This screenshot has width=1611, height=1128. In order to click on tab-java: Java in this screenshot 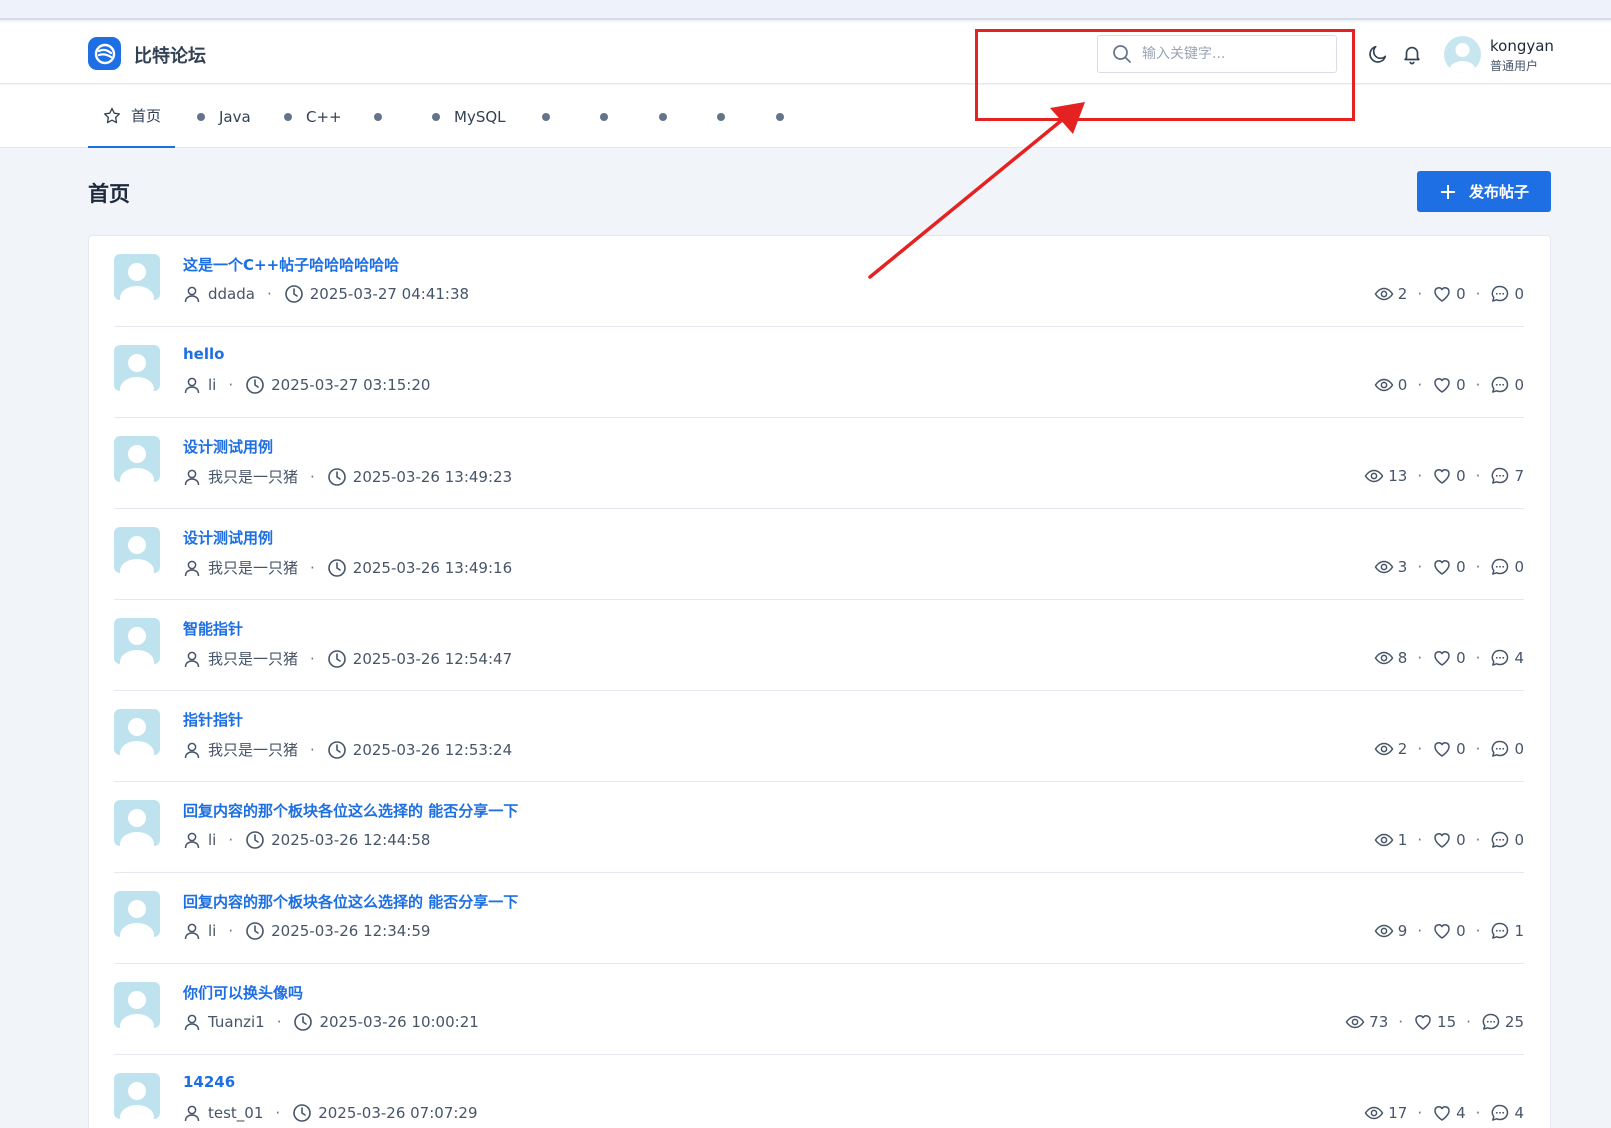, I will do `click(224, 116)`.